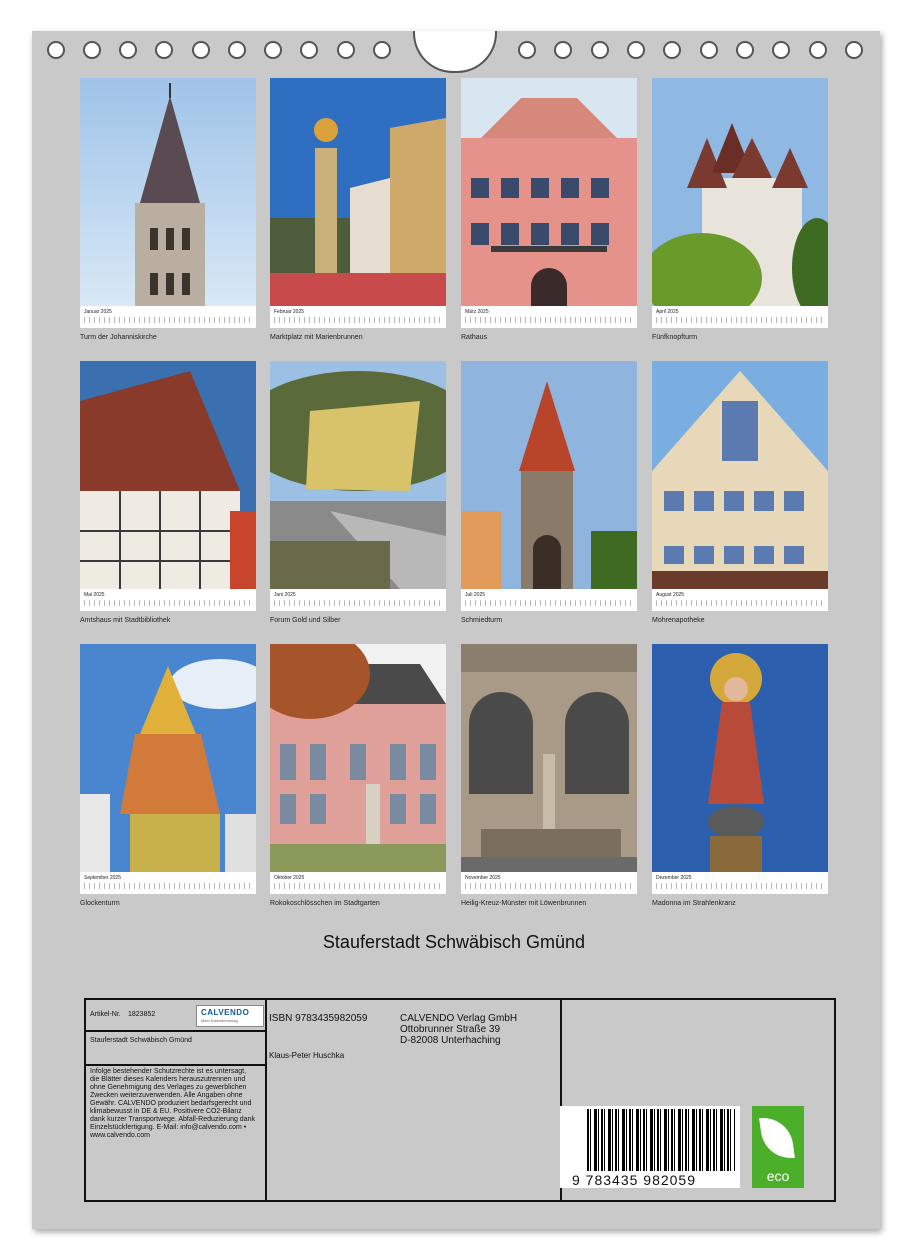 This screenshot has height=1260, width=908. What do you see at coordinates (450, 1029) in the screenshot?
I see `publisher-line: Ottobrunner Straße 39` at bounding box center [450, 1029].